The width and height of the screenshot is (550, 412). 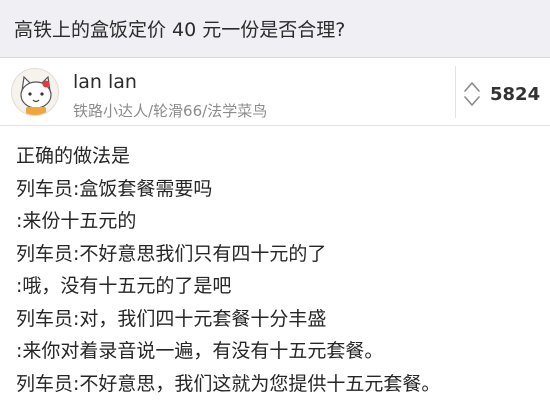 I want to click on vote-count: 5824, so click(x=515, y=94).